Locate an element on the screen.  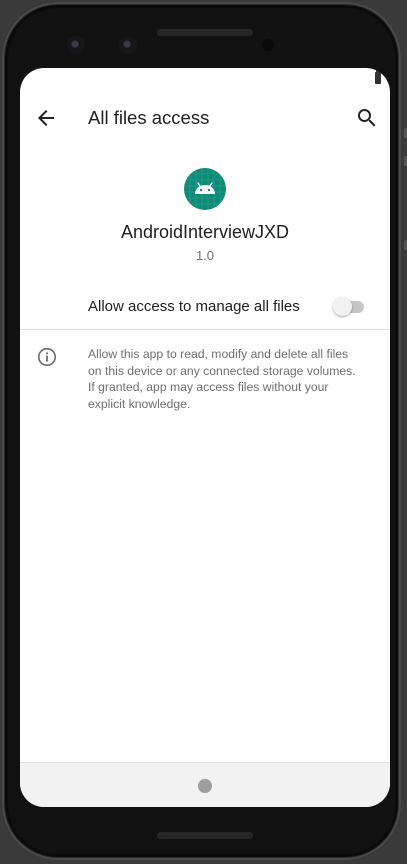
front-camera-right is located at coordinates (128, 45).